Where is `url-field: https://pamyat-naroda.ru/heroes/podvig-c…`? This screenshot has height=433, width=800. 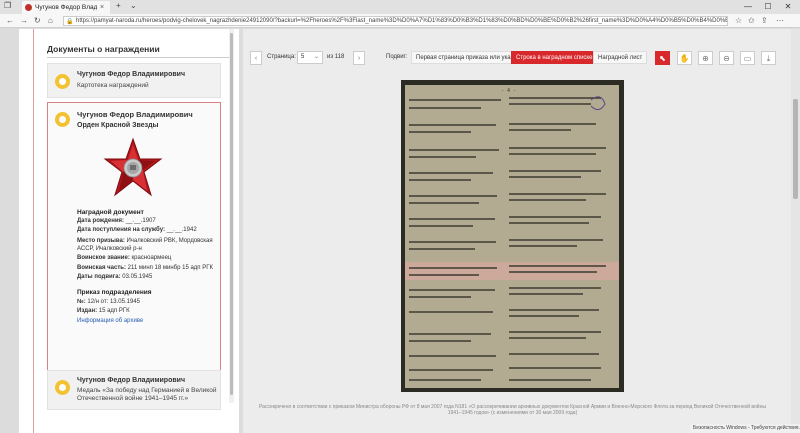
url-field: https://pamyat-naroda.ru/heroes/podvig-c… is located at coordinates (395, 21).